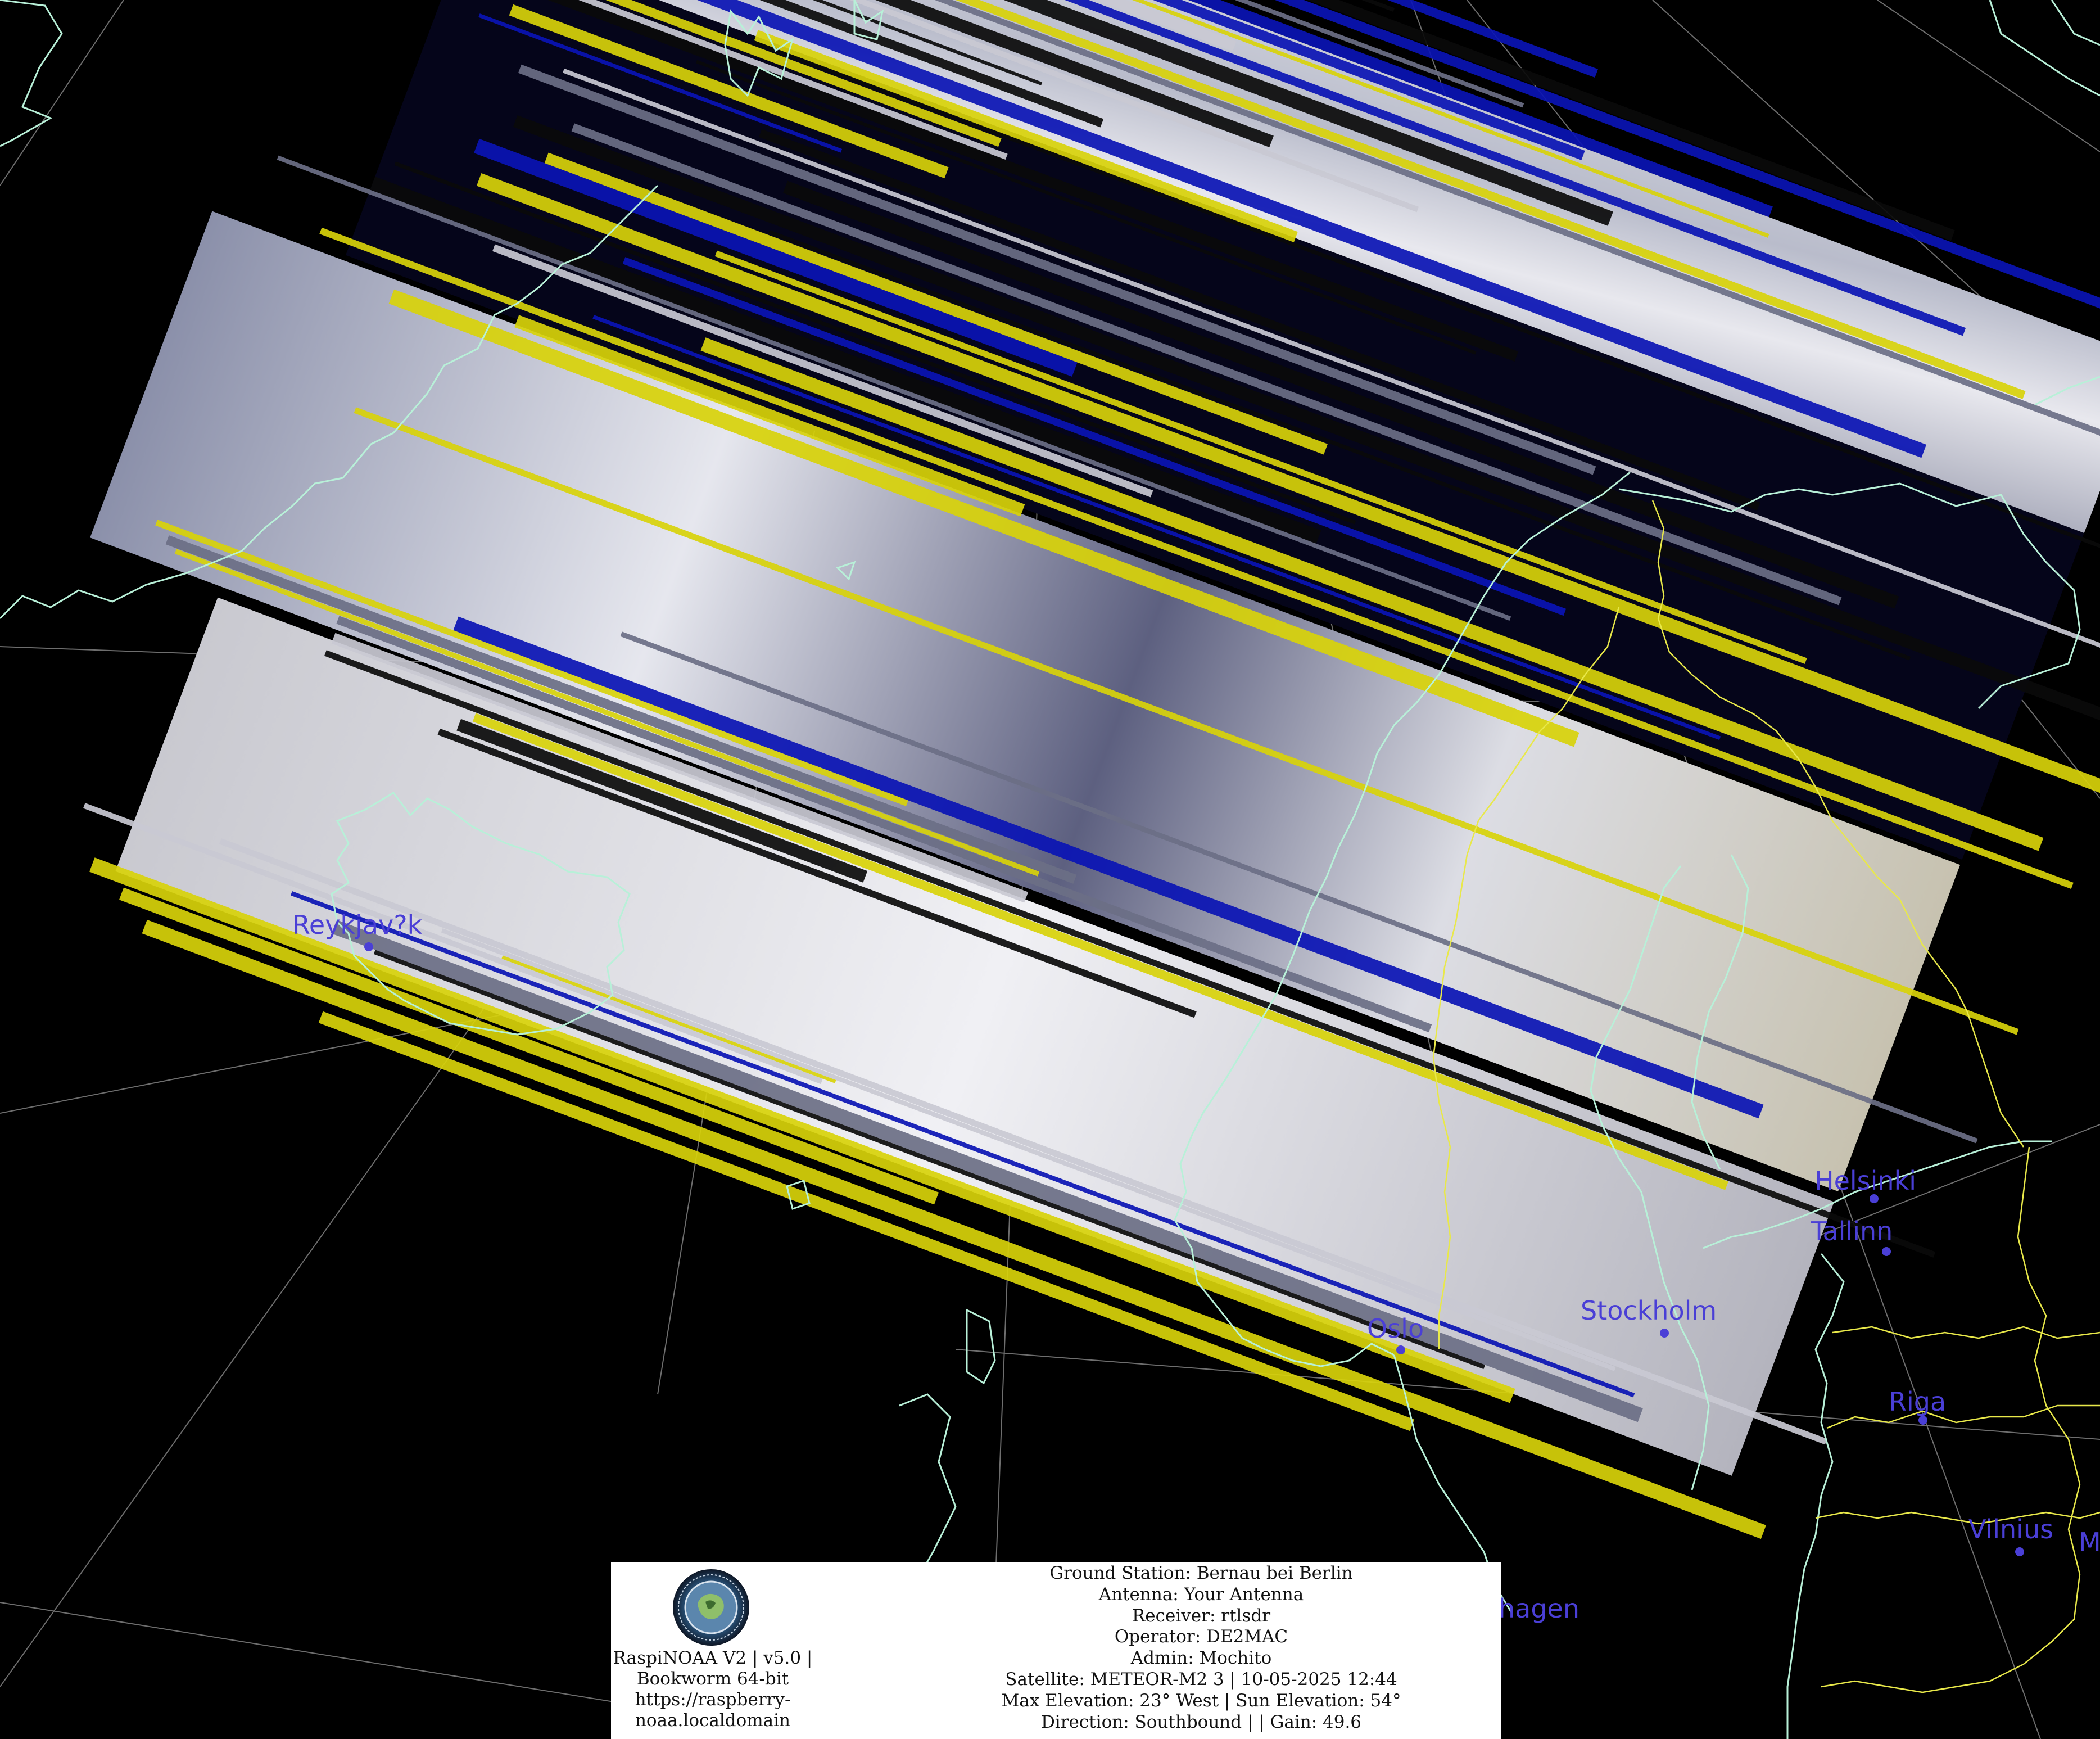 This screenshot has width=2100, height=1739. Describe the element at coordinates (712, 1679) in the screenshot. I see `software-line: Bookworm 64-bit` at that location.